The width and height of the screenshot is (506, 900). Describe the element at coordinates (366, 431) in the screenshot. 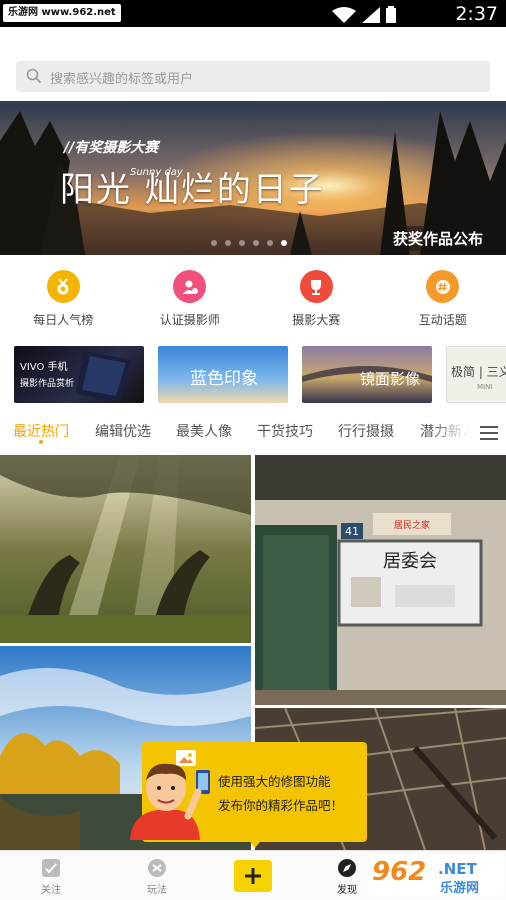

I see `tab-street: 行行摄摄` at that location.